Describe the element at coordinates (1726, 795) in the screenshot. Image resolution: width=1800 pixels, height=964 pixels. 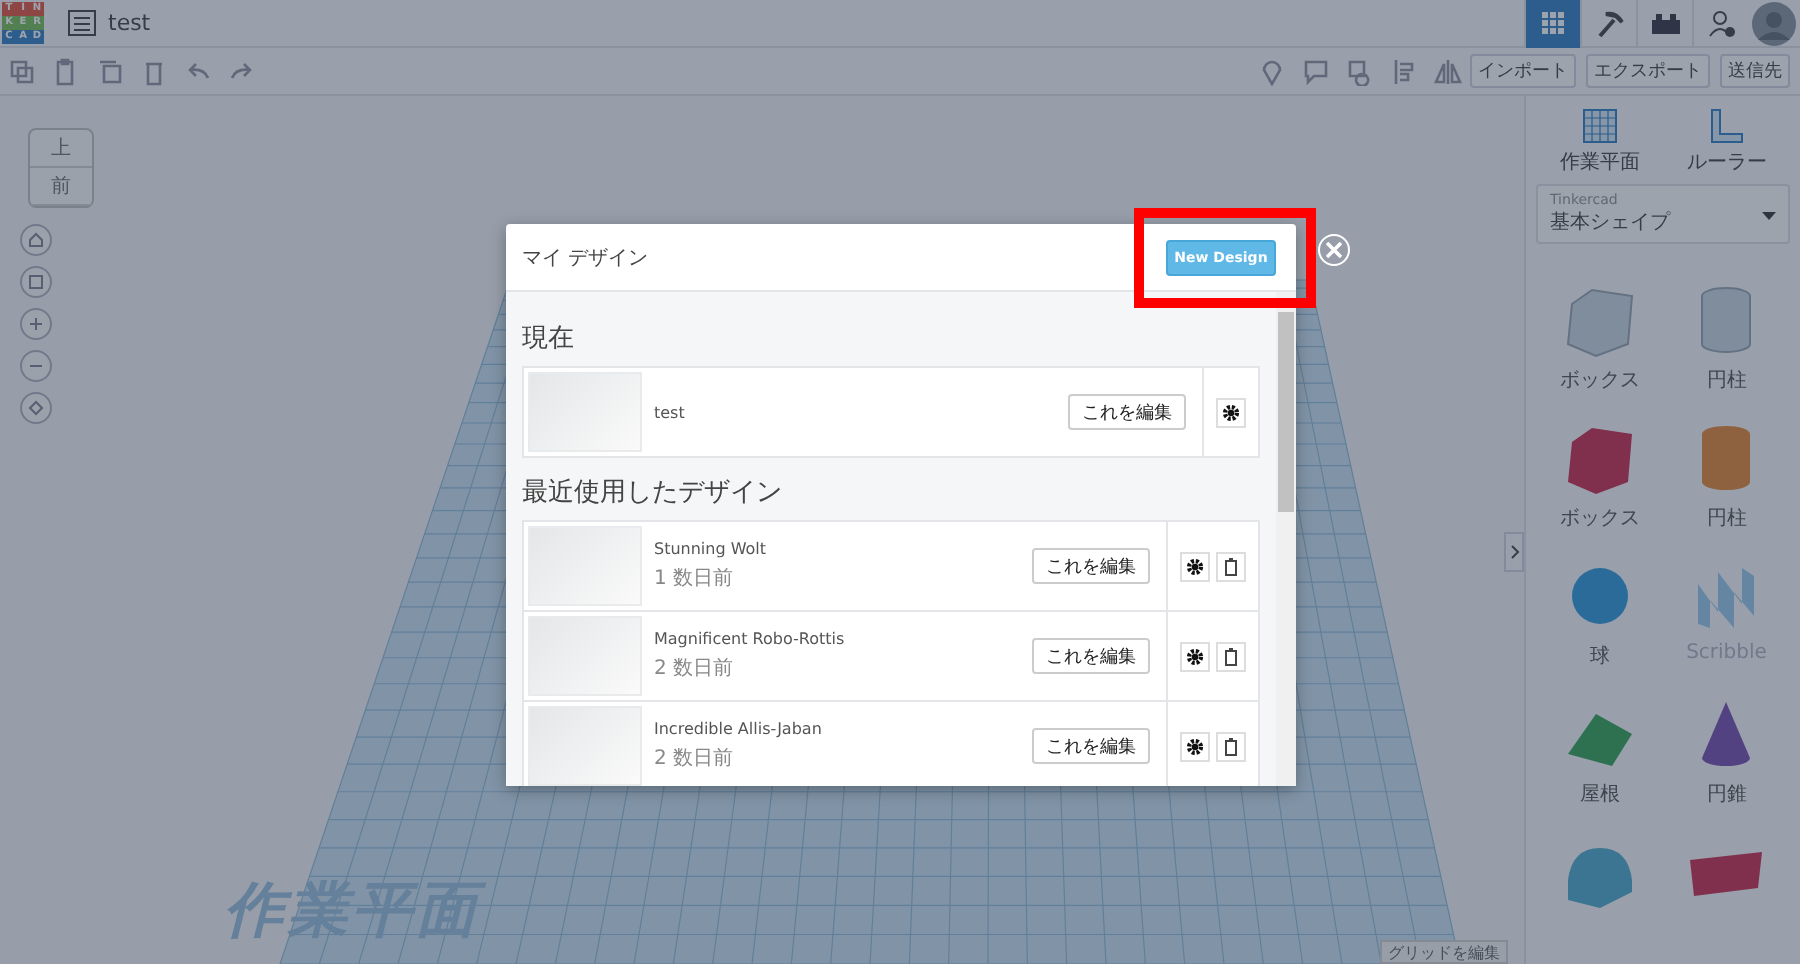
I see `shape-label: 円錐` at that location.